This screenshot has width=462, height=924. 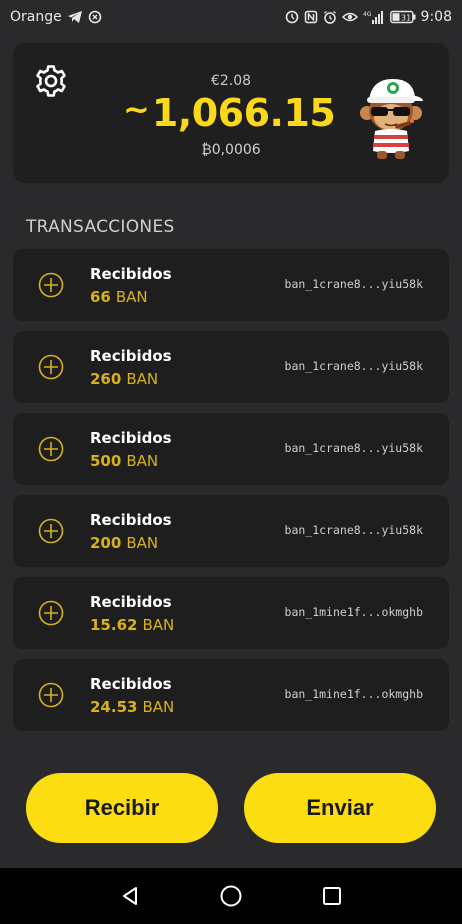 I want to click on battery-icon: 31, so click(x=402, y=17).